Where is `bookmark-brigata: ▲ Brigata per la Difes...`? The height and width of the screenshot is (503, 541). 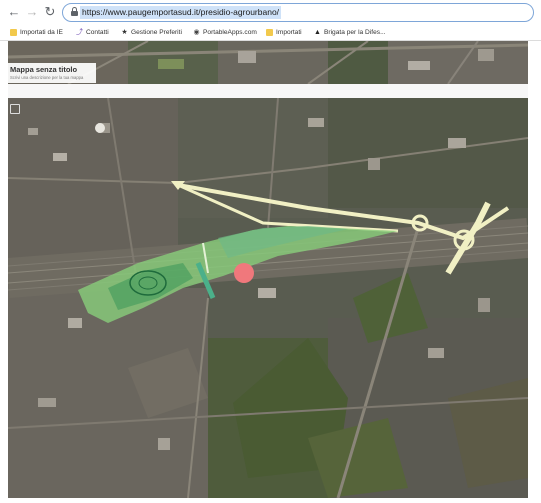
bookmark-brigata: ▲ Brigata per la Difes... is located at coordinates (350, 32).